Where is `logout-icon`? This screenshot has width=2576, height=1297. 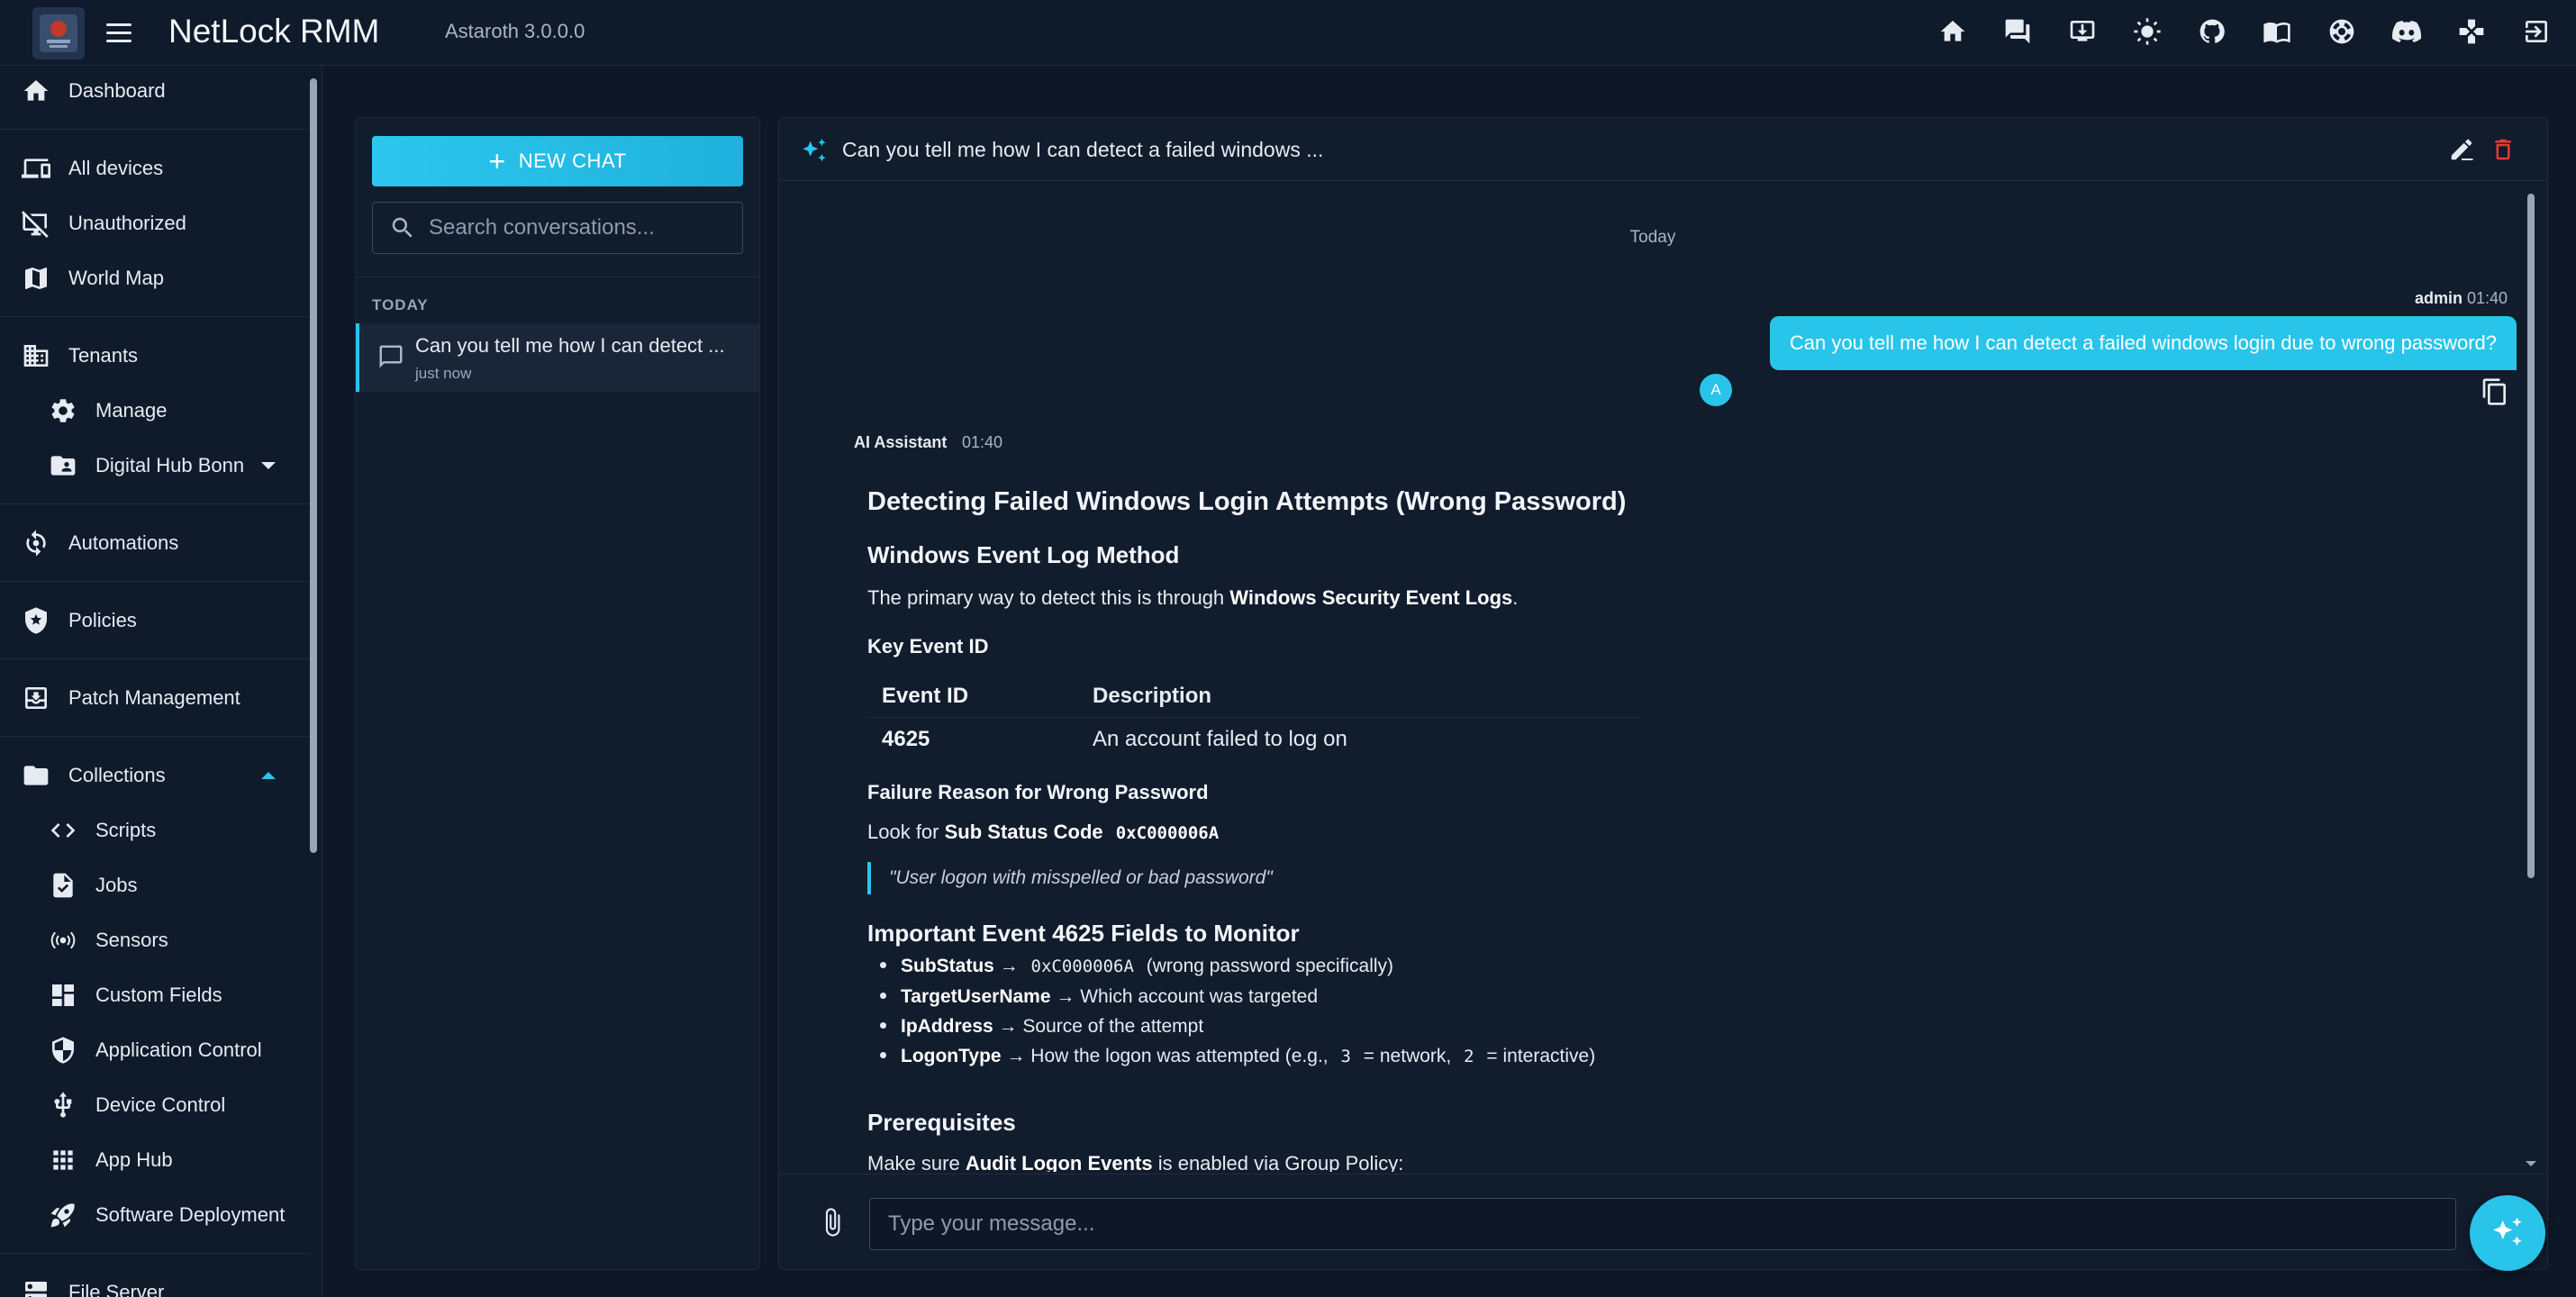
logout-icon is located at coordinates (2536, 31).